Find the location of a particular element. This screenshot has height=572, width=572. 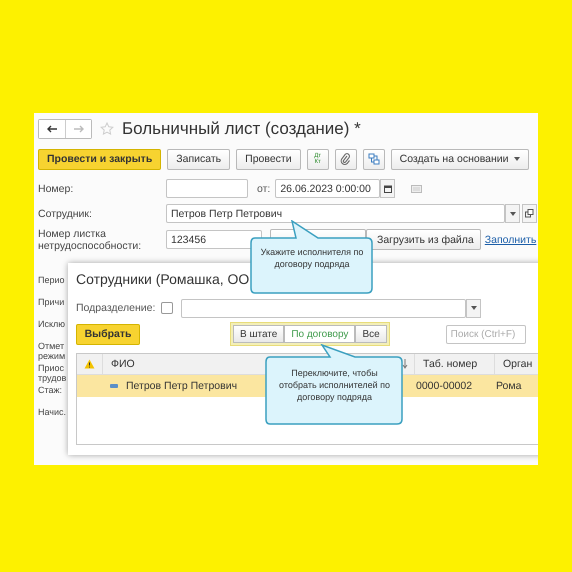

column-header: Таб. номер is located at coordinates (454, 364).